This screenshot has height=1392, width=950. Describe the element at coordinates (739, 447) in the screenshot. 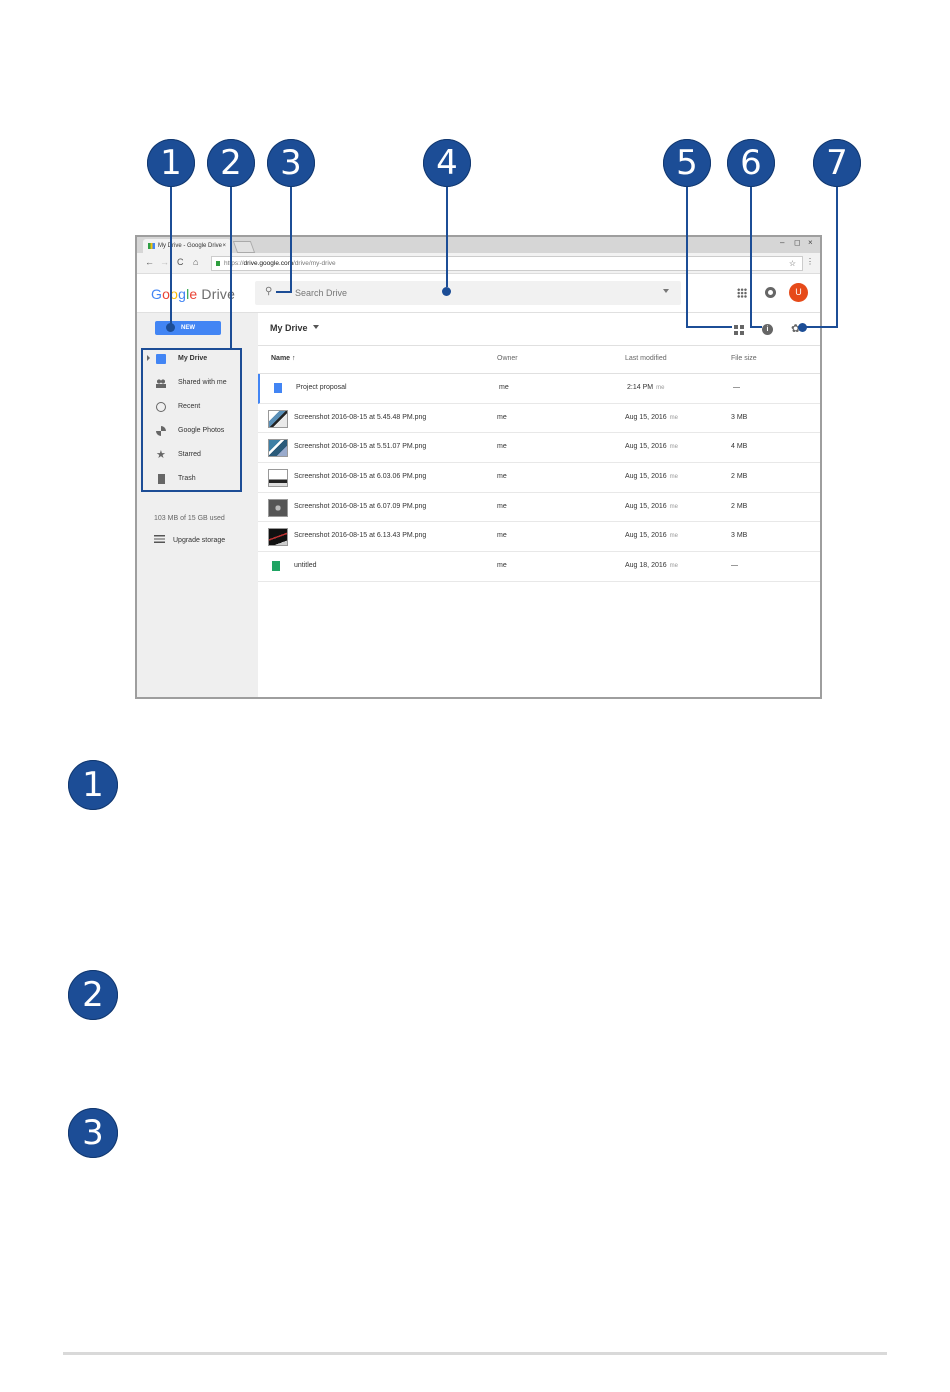

I see `file-size: 4 MB` at that location.